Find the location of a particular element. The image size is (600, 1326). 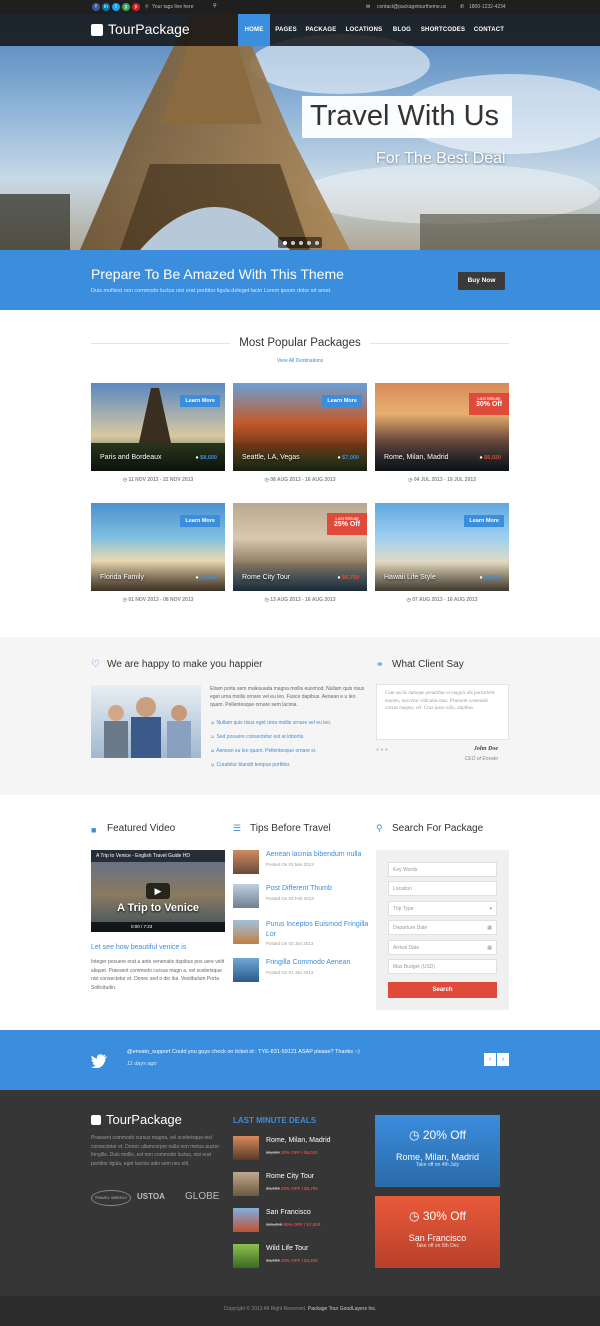

package-title: Seattle, LA, Vegas is located at coordinates (271, 457).